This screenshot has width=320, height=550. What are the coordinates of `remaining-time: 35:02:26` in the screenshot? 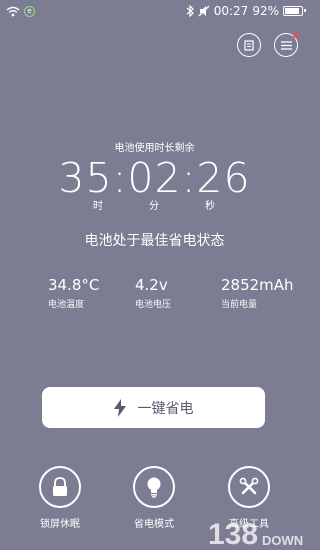 It's located at (154, 178).